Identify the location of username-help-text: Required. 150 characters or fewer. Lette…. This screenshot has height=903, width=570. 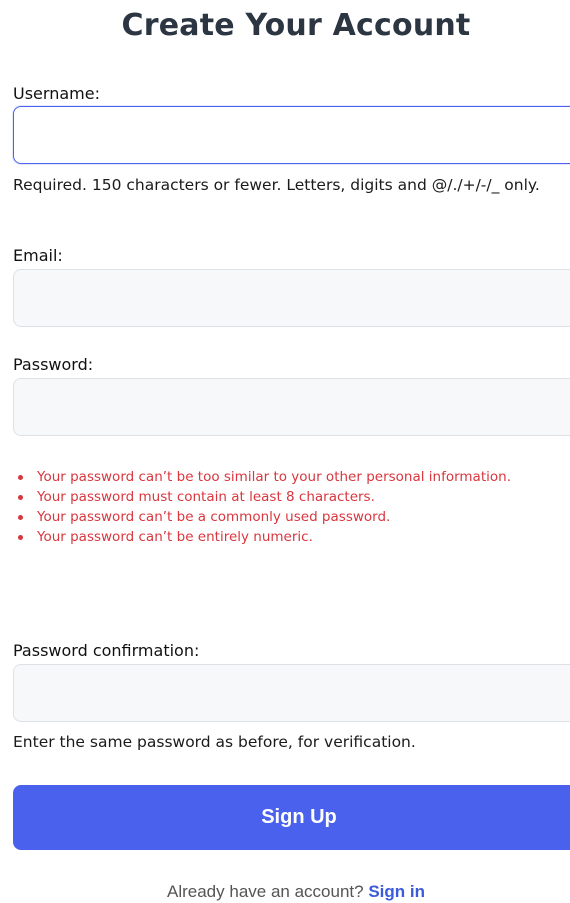
(276, 185).